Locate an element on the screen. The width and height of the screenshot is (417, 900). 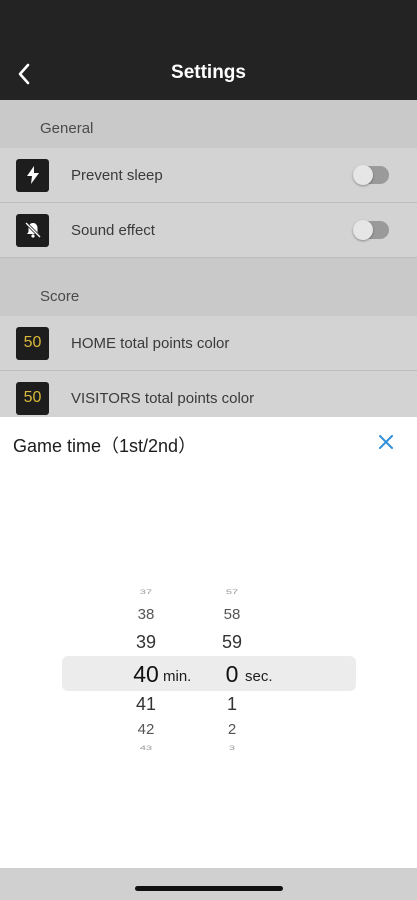
page-title: Settings is located at coordinates (208, 72).